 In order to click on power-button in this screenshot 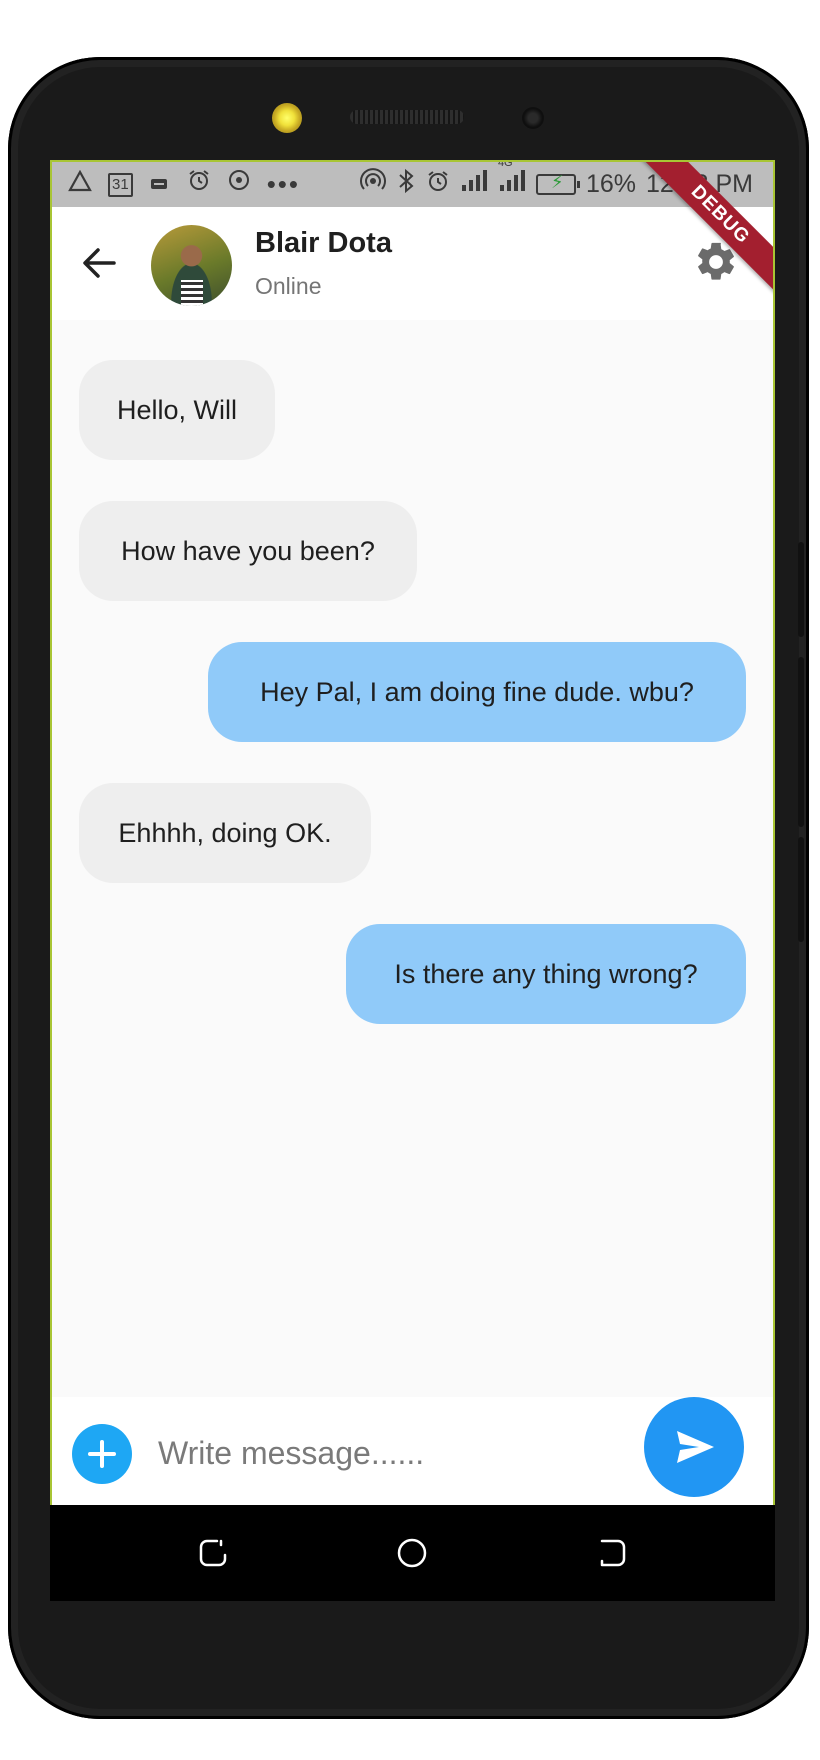, I will do `click(801, 889)`.